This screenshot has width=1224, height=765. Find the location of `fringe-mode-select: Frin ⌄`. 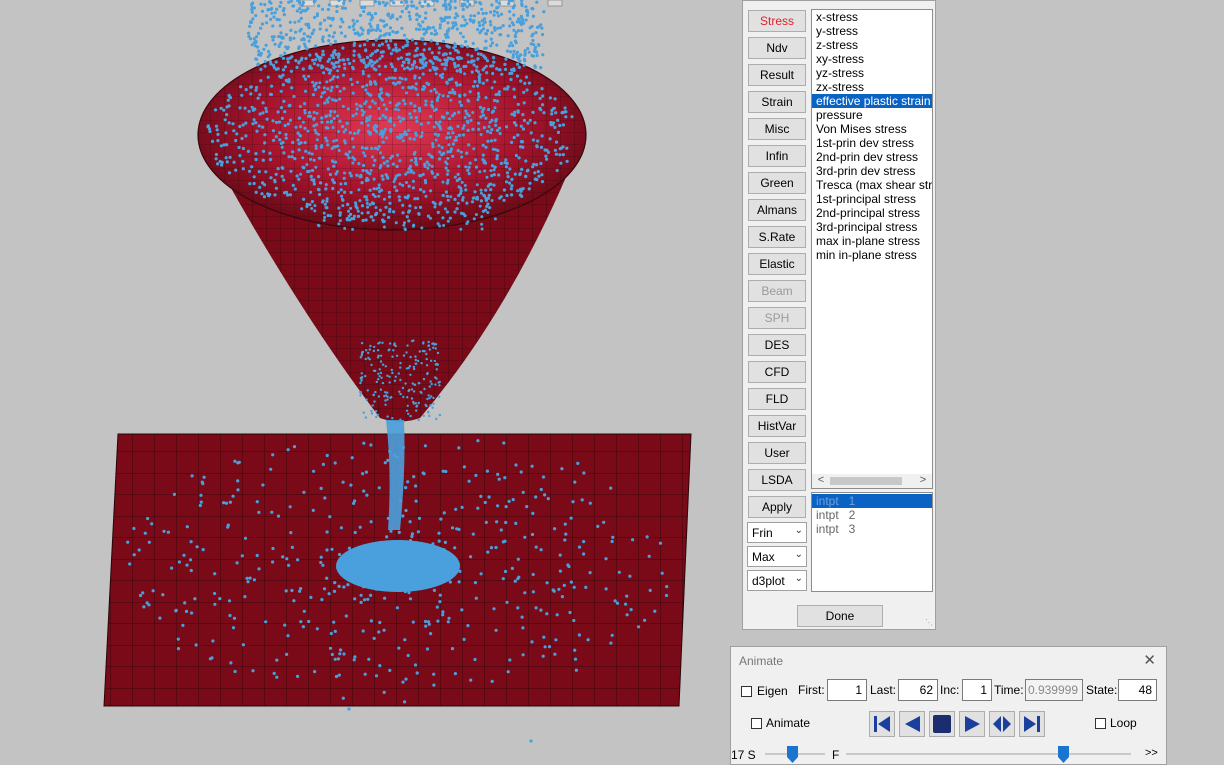

fringe-mode-select: Frin ⌄ is located at coordinates (777, 532).